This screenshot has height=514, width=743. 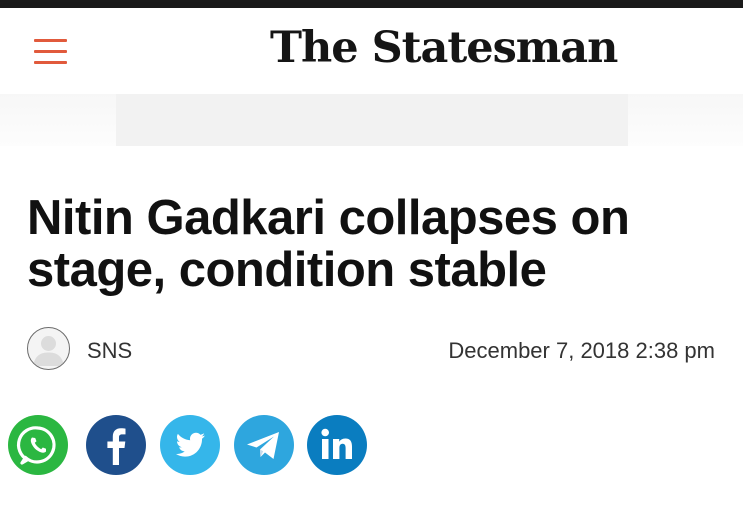 I want to click on article-byline: SNS December 7, 2018 2:38 pm, so click(x=372, y=350).